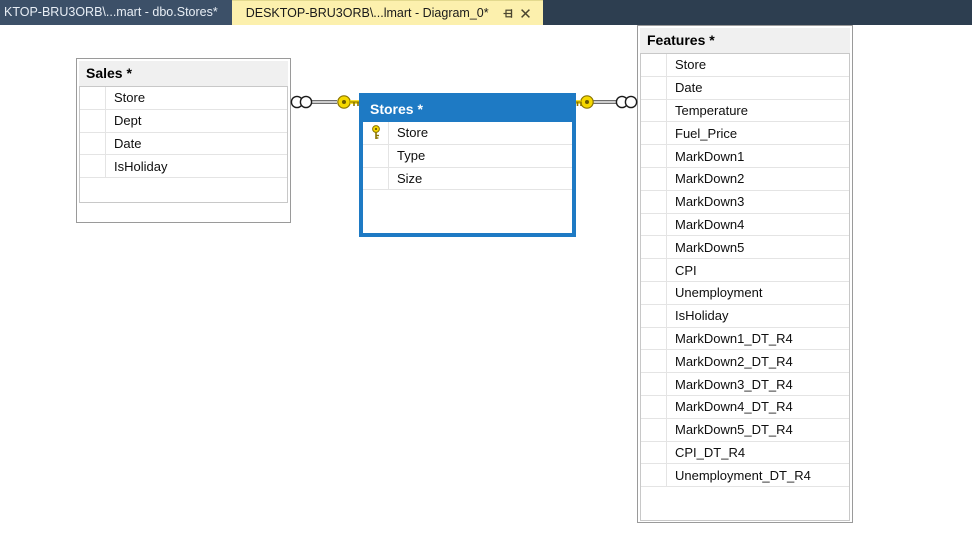 This screenshot has height=558, width=972. I want to click on table-row: Size, so click(467, 179).